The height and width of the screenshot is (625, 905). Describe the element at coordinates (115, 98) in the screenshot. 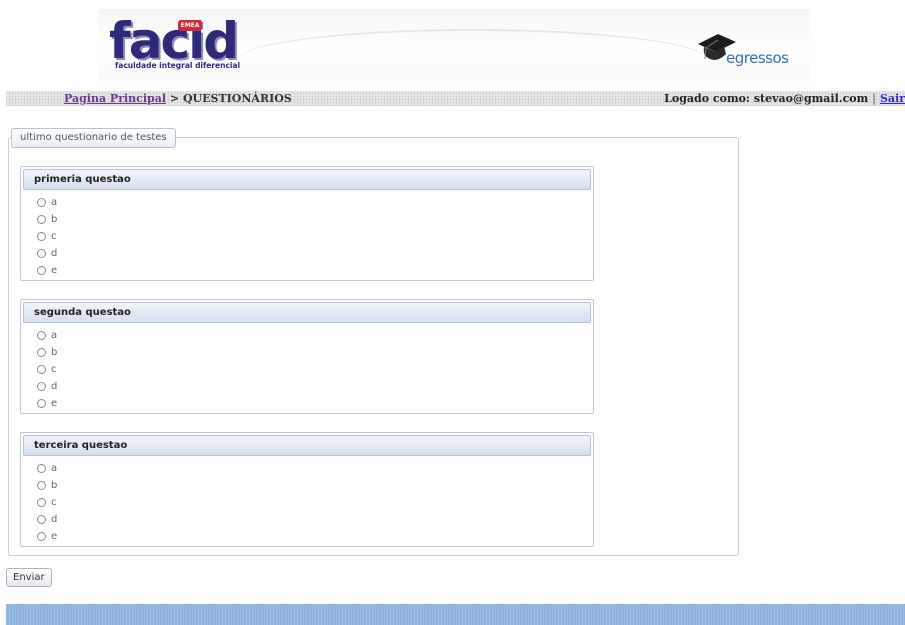

I see `breadcrumb-home-link: Pagina Principal` at that location.